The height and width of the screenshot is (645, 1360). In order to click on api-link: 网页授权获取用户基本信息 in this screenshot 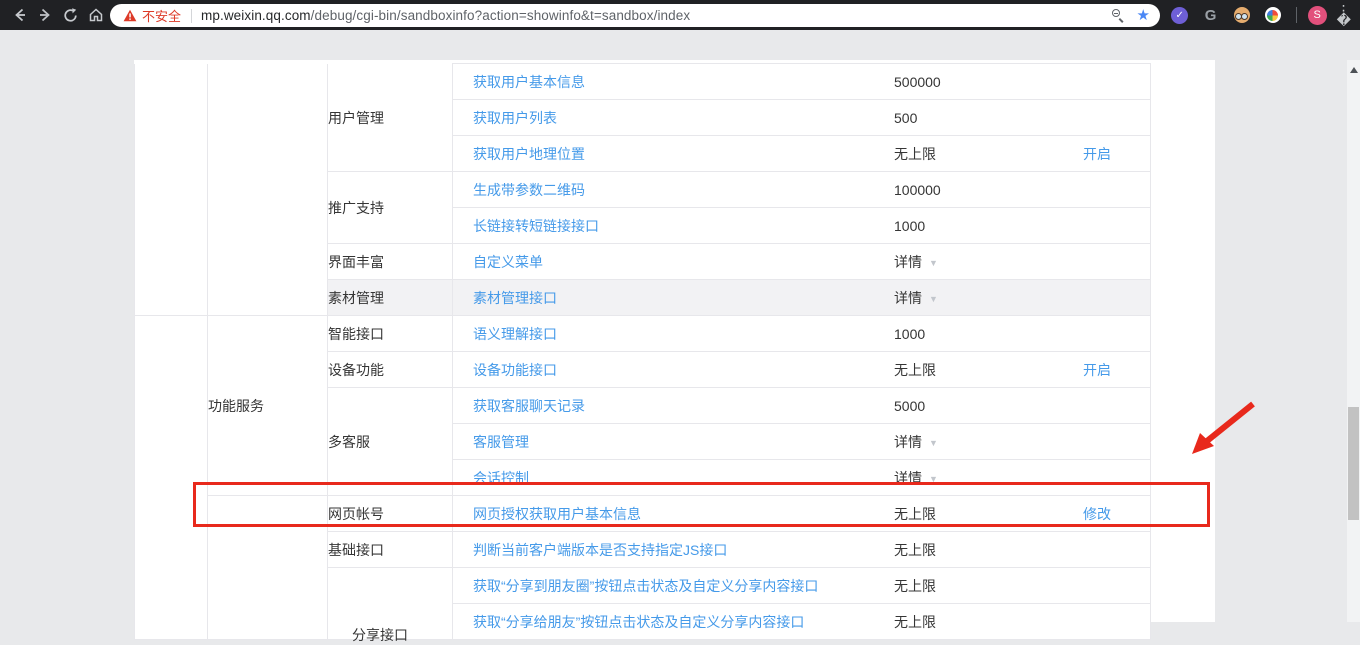, I will do `click(673, 514)`.